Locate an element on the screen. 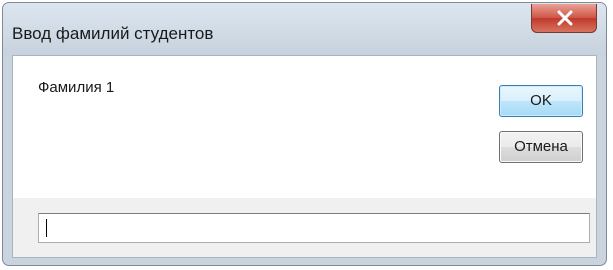 This screenshot has width=613, height=270. dialog-title: Ввод фамилий студентов is located at coordinates (113, 33).